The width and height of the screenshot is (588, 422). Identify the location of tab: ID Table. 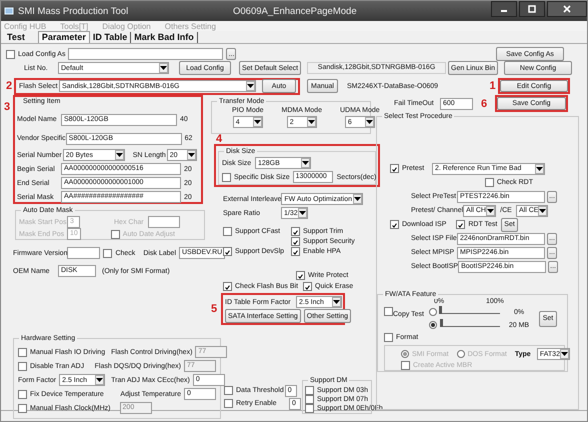
(111, 37).